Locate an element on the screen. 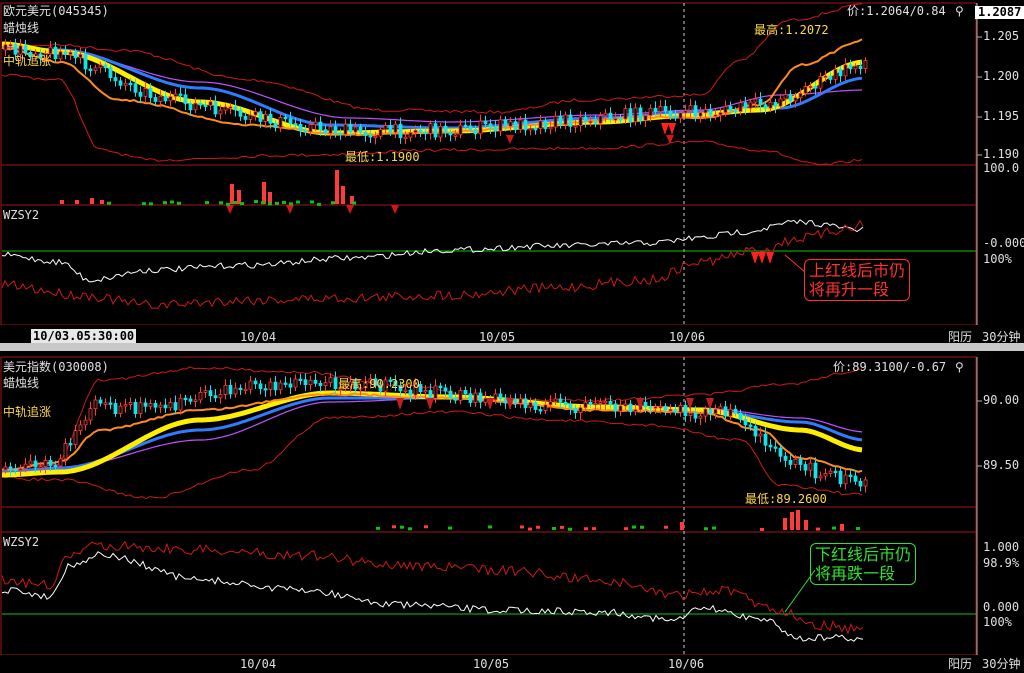 The image size is (1024, 673). bottom-bollinger-upper is located at coordinates (432, 418).